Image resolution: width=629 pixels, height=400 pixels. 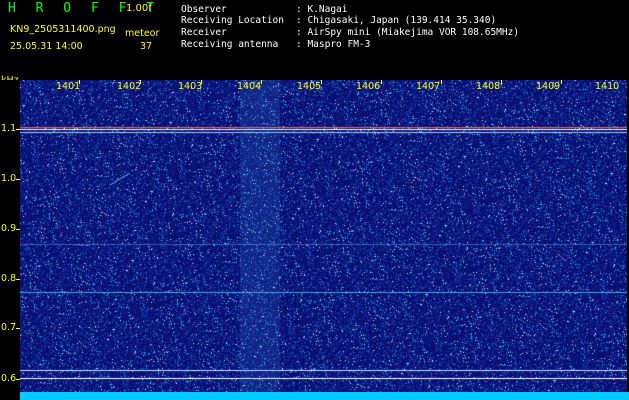 I want to click on observer-value: : K.Nagai, so click(x=322, y=9).